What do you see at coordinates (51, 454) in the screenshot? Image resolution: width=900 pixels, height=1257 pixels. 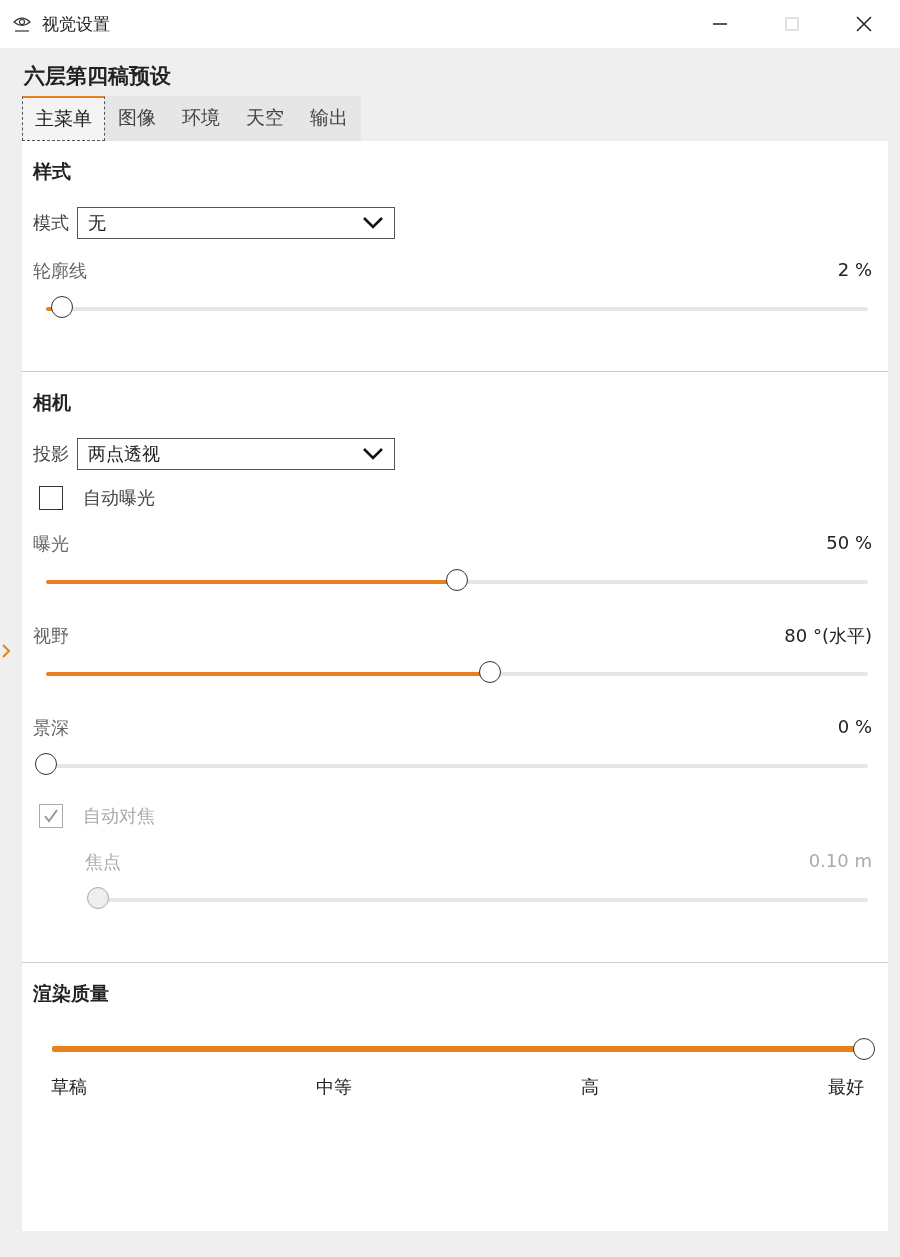 I see `field-label: 投影` at bounding box center [51, 454].